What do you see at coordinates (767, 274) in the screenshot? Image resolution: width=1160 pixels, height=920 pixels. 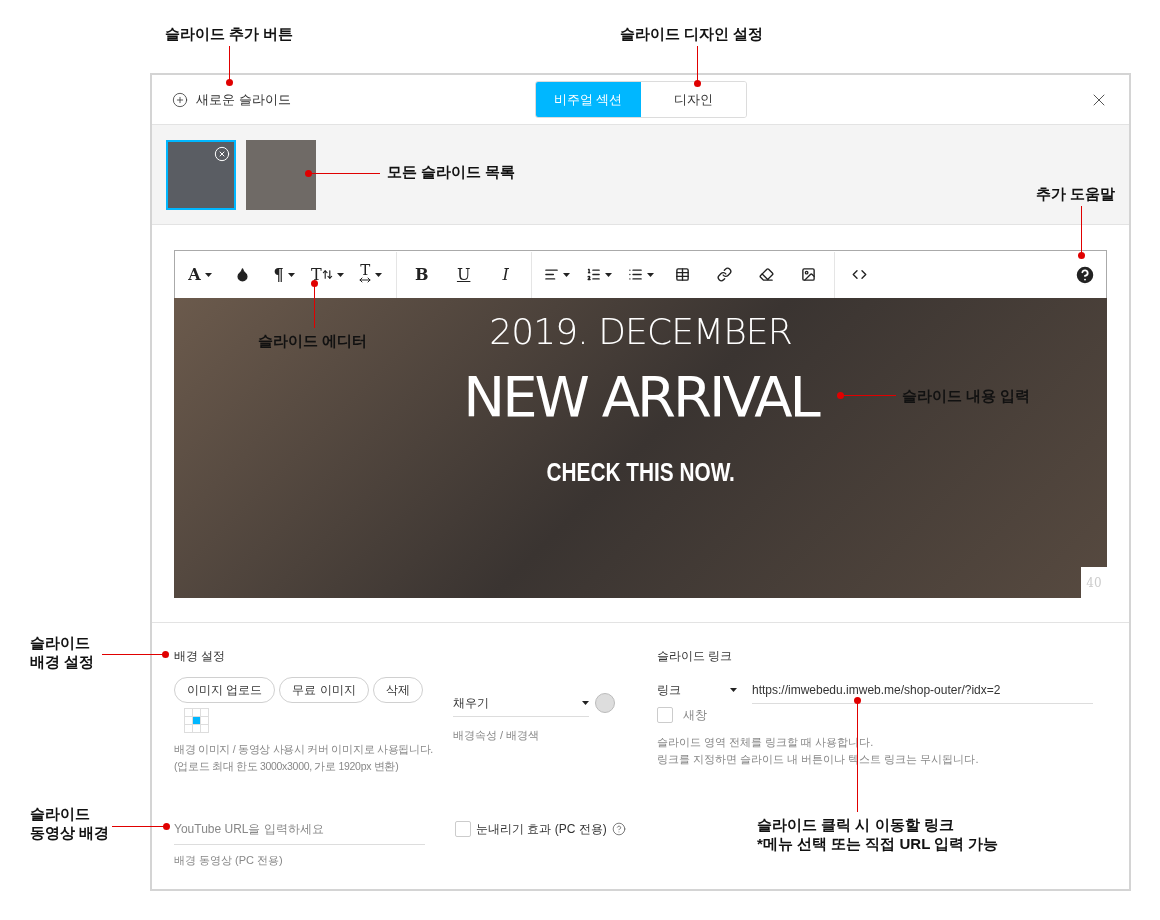 I see `eraser-icon` at bounding box center [767, 274].